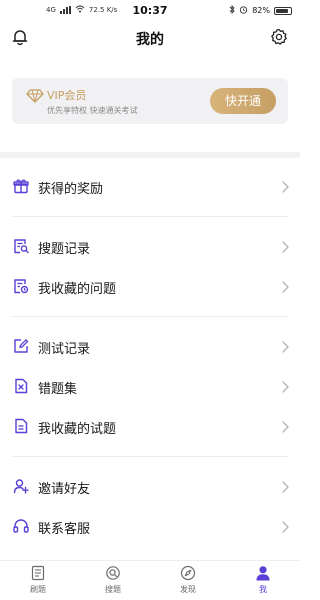 The image size is (320, 600). What do you see at coordinates (113, 589) in the screenshot?
I see `tab-label: 搜题` at bounding box center [113, 589].